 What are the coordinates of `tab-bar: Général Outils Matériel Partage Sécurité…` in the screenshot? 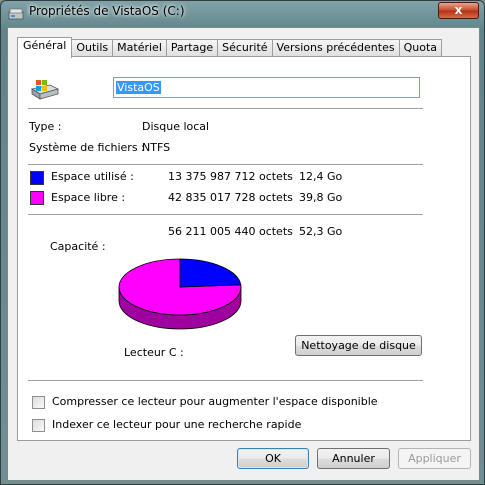 It's located at (230, 47).